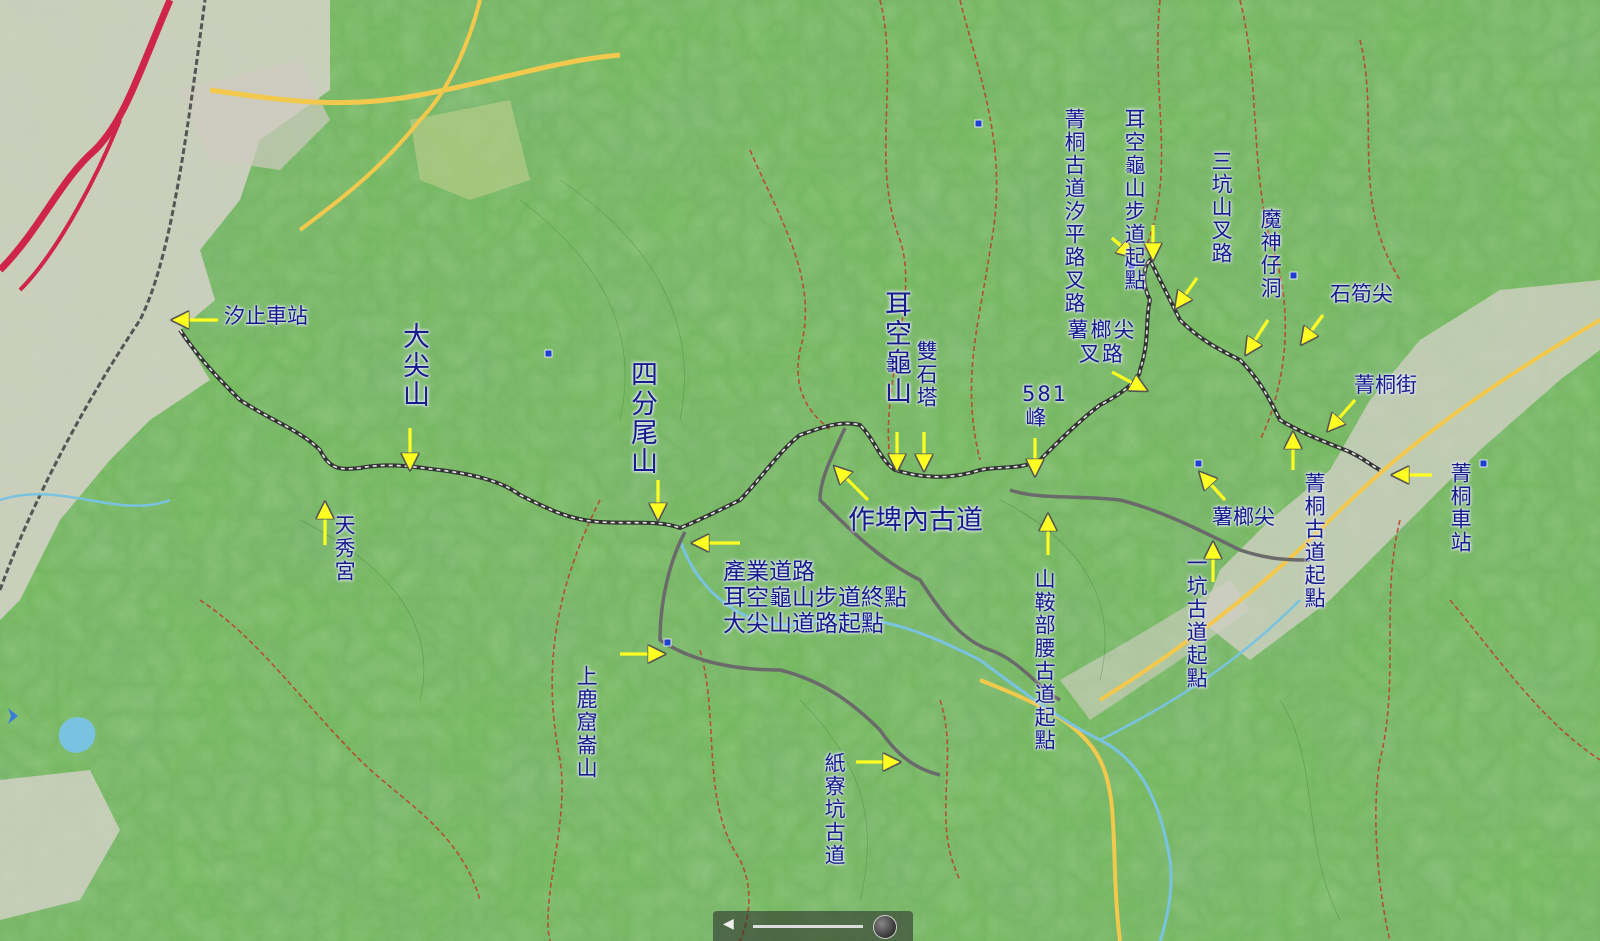 Image resolution: width=1600 pixels, height=941 pixels. Describe the element at coordinates (1102, 342) in the screenshot. I see `label-shujiaojian-fork: 薯榔尖叉路` at that location.